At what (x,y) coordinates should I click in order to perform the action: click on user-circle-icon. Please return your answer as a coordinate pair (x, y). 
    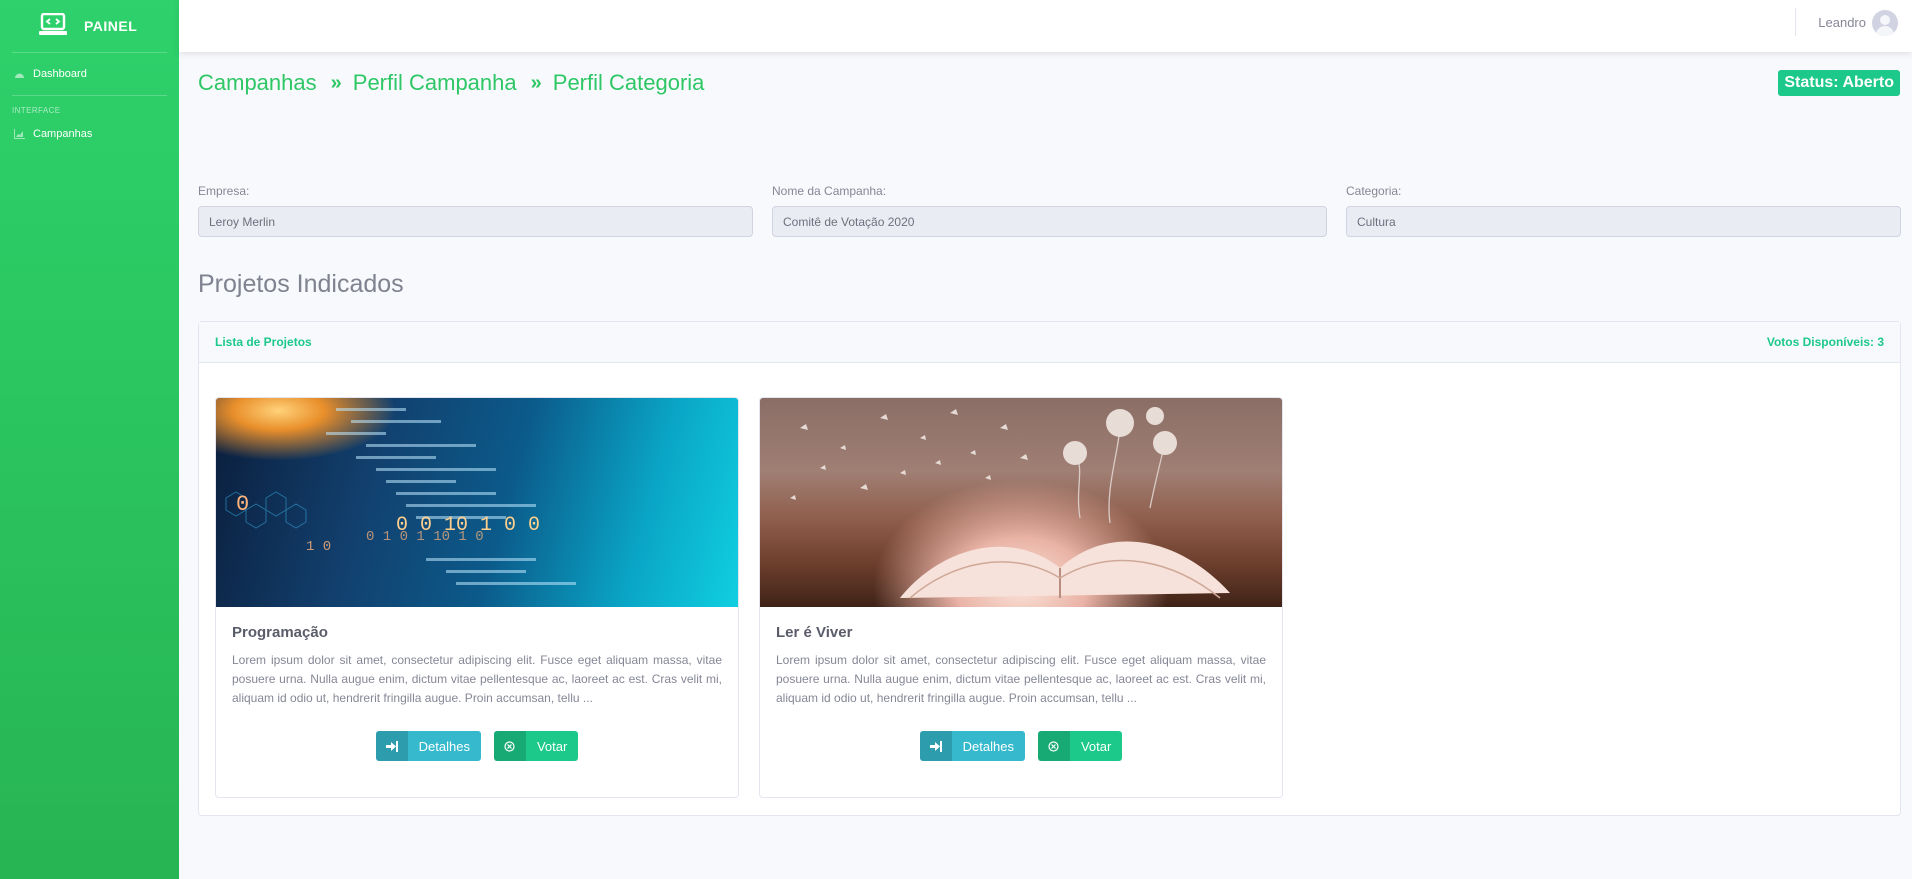
    Looking at the image, I should click on (1885, 23).